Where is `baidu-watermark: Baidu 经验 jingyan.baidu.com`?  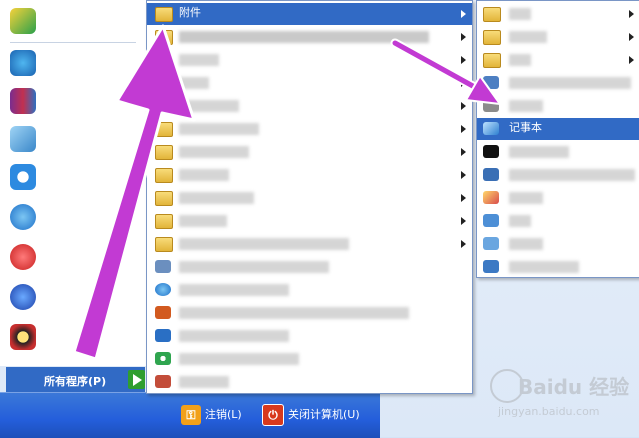
baidu-watermark: Baidu 经验 jingyan.baidu.com is located at coordinates (552, 398).